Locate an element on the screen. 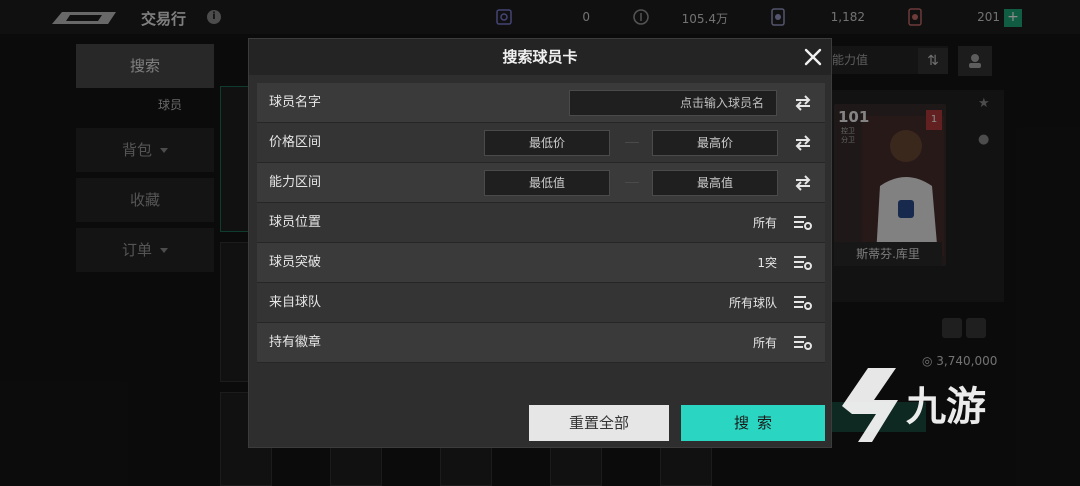 The image size is (1080, 486). row-label: 球员位置 is located at coordinates (295, 222).